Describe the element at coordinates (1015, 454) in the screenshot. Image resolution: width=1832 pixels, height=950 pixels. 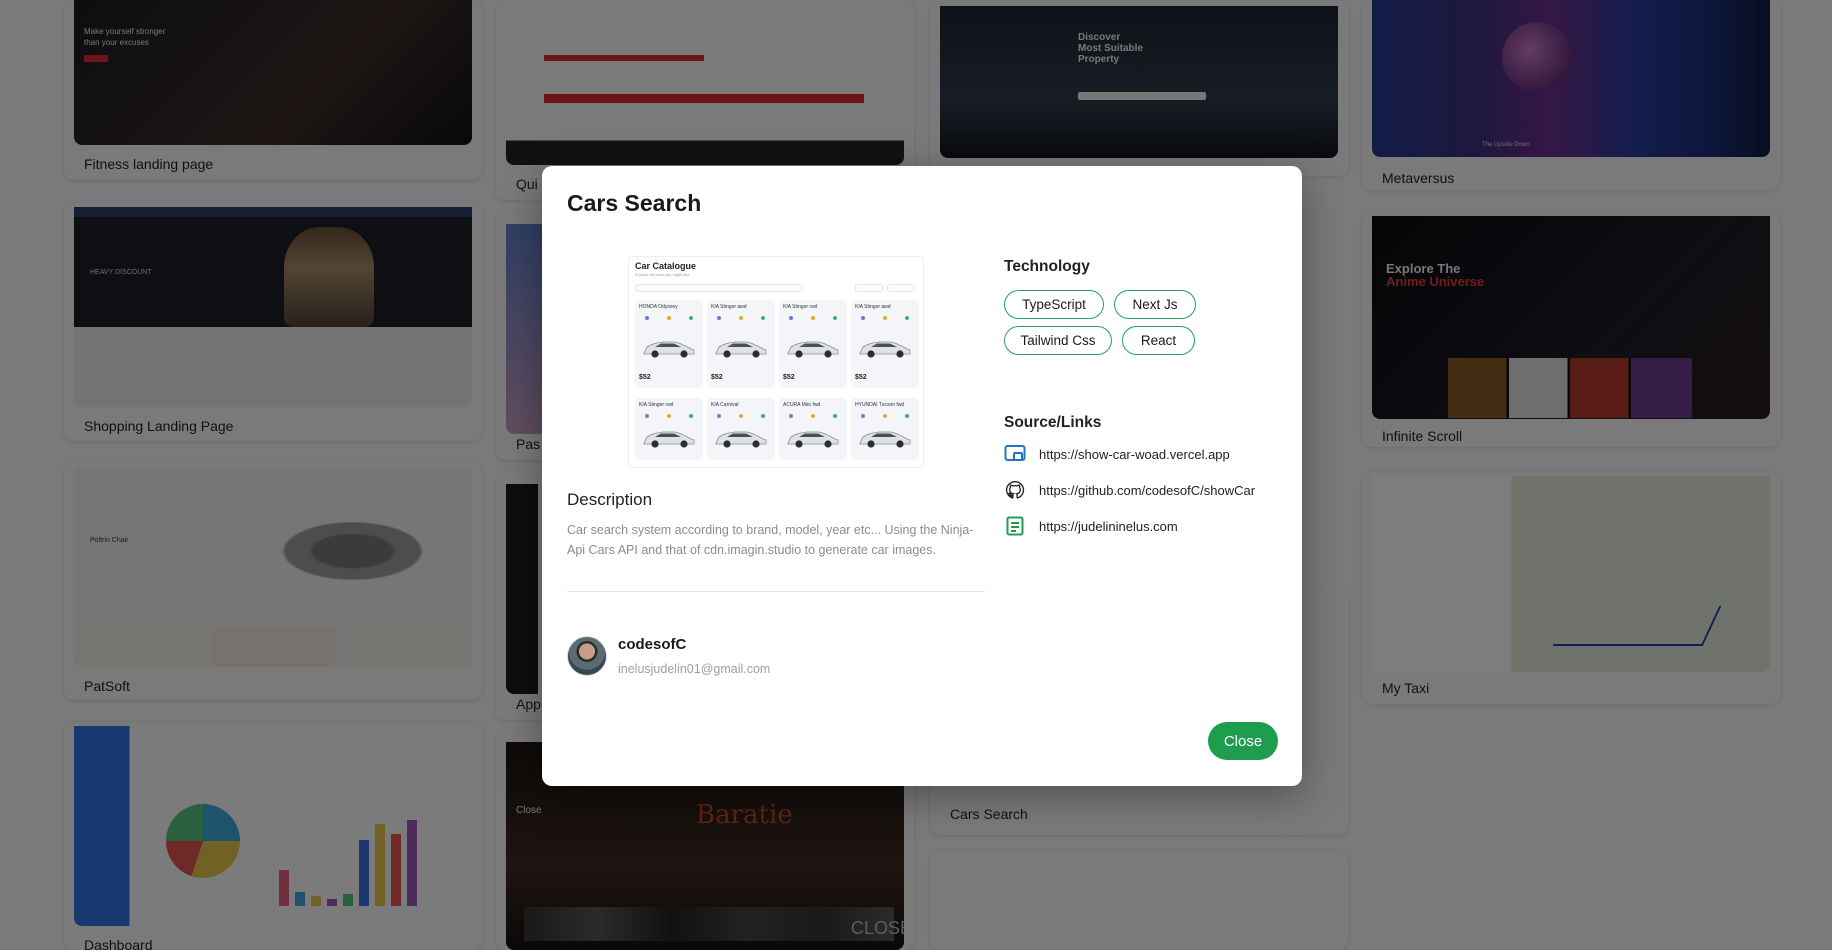
I see `screen-link-icon` at that location.